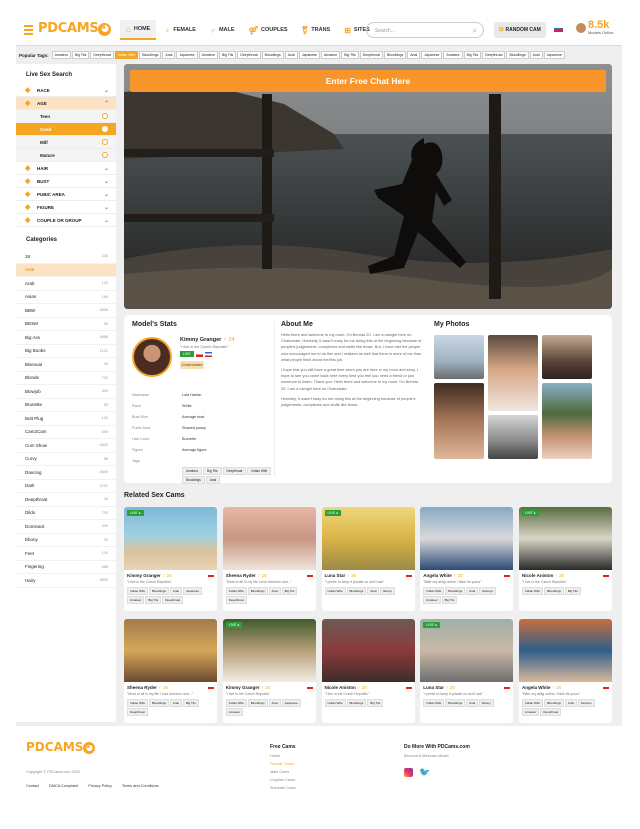  I want to click on age-option-coed: Coed, so click(66, 129).